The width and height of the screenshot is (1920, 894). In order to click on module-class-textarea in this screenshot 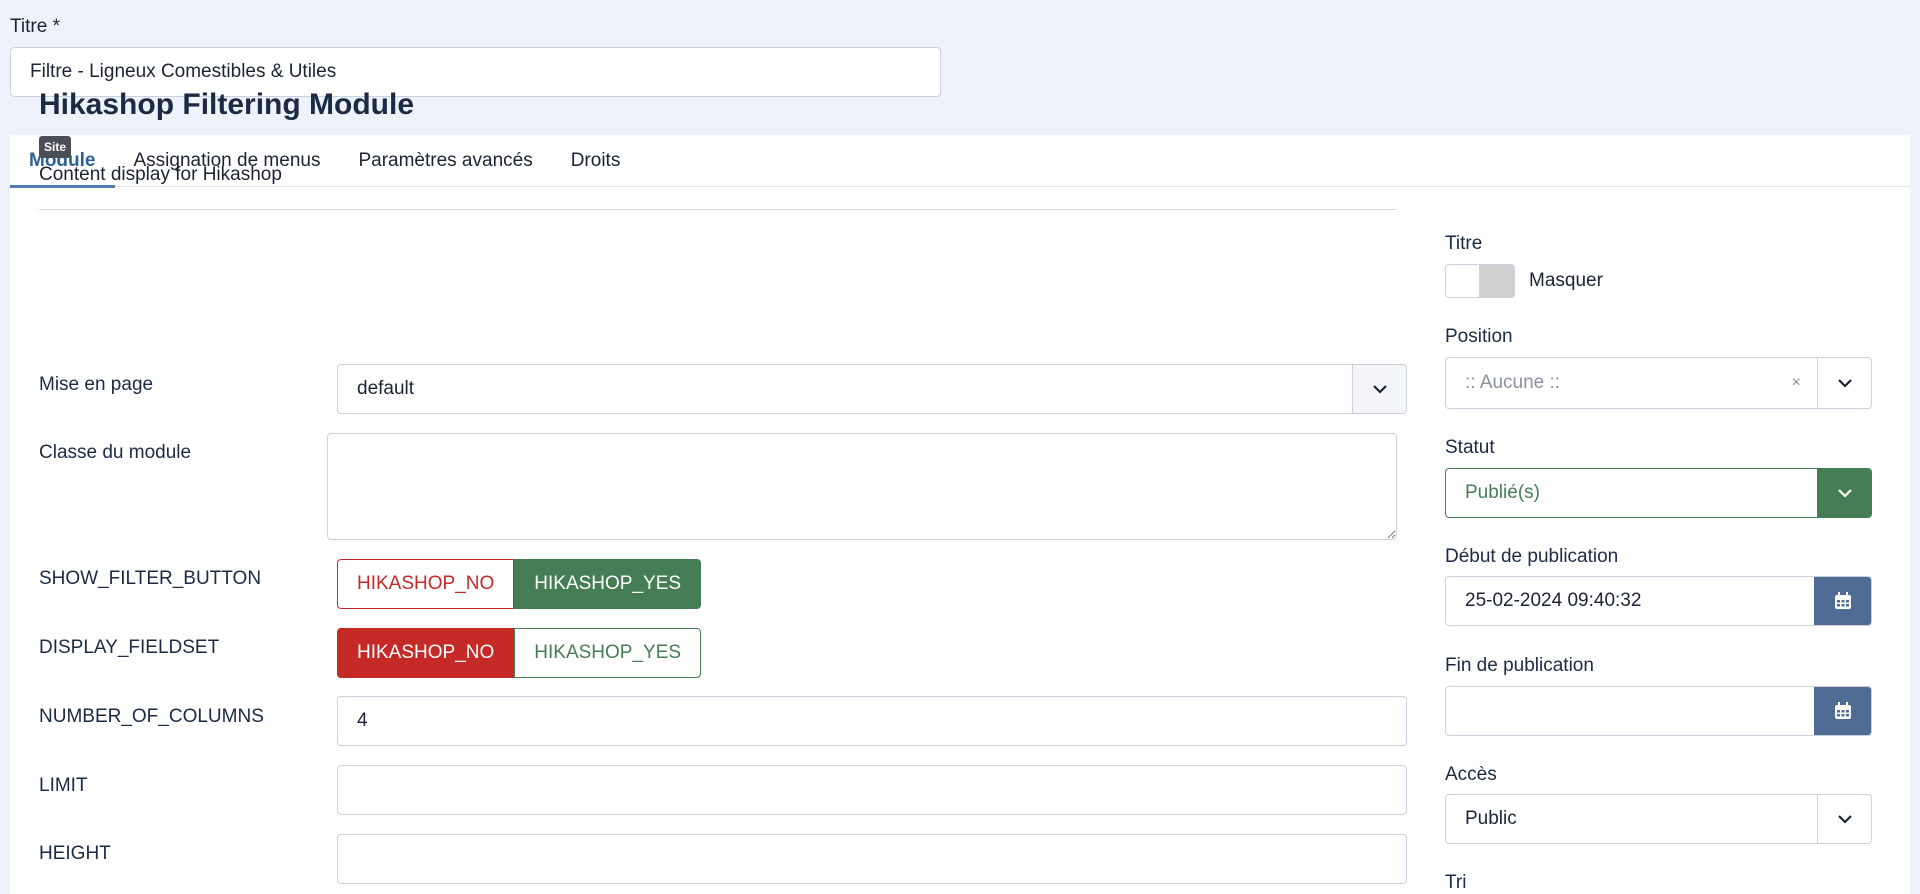, I will do `click(862, 486)`.